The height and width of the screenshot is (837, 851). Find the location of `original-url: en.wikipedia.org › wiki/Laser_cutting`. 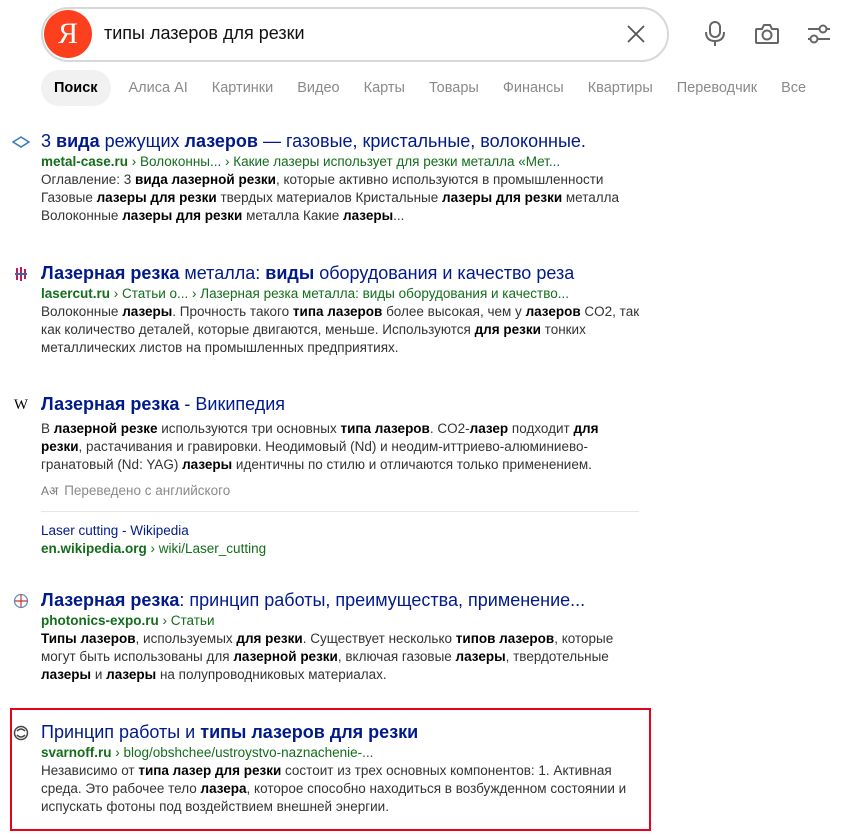

original-url: en.wikipedia.org › wiki/Laser_cutting is located at coordinates (341, 549).